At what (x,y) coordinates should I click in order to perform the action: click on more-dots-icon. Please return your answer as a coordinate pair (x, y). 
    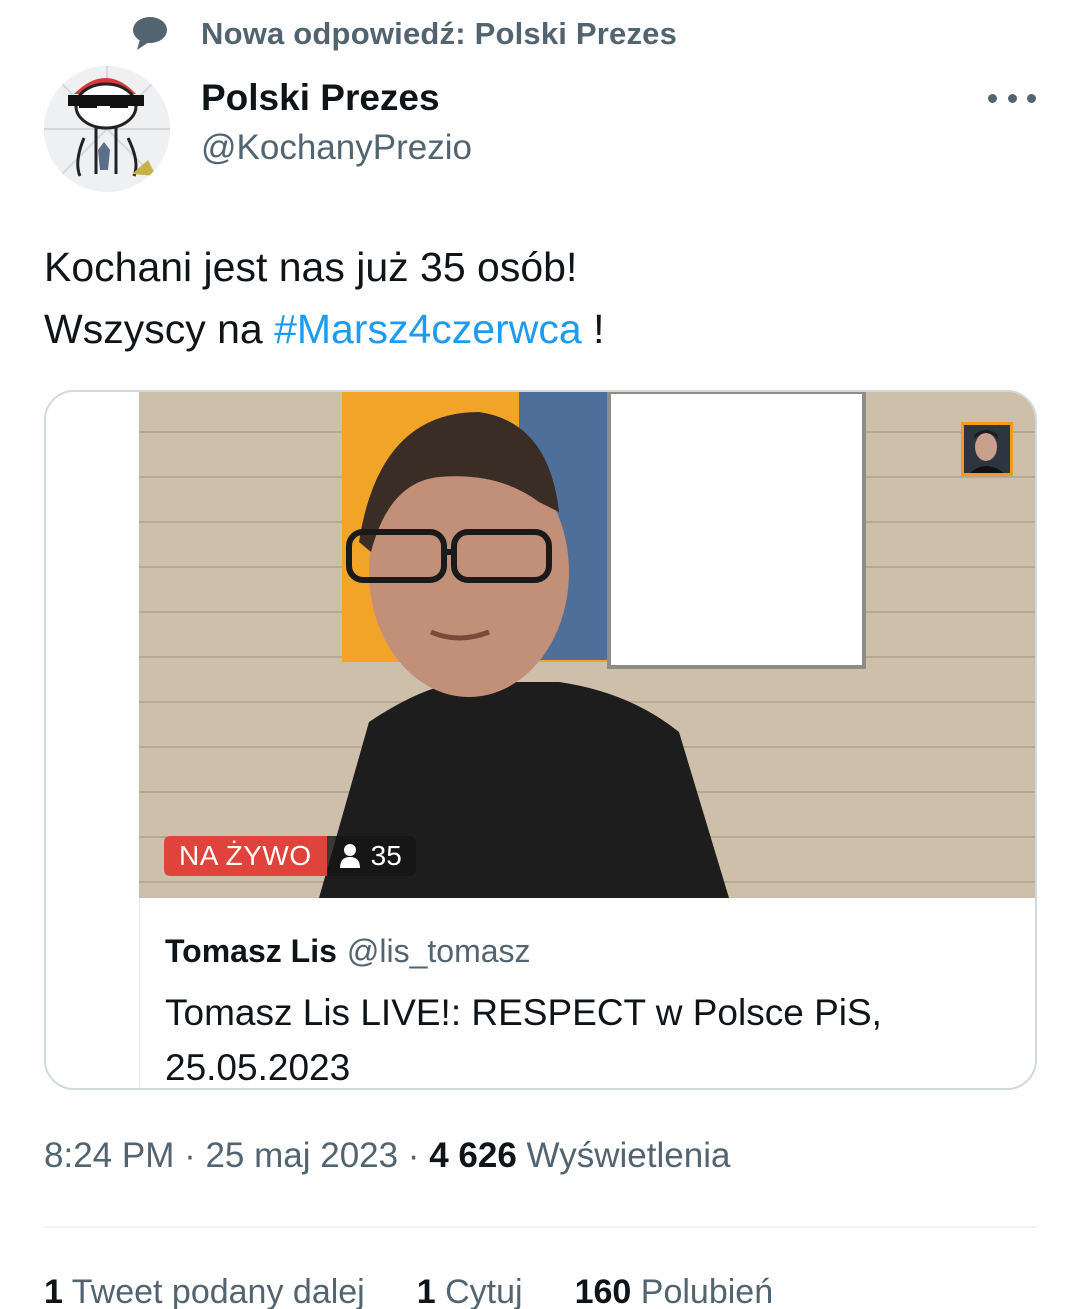
    Looking at the image, I should click on (1012, 98).